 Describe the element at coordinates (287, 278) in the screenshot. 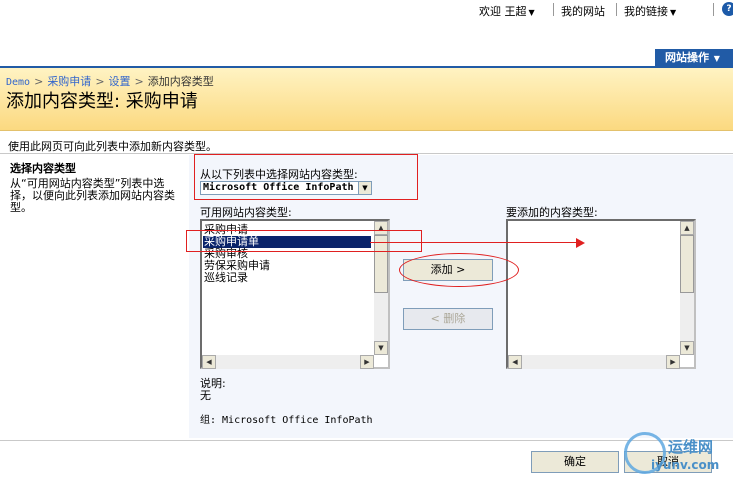

I see `list-item: 巡线记录` at that location.